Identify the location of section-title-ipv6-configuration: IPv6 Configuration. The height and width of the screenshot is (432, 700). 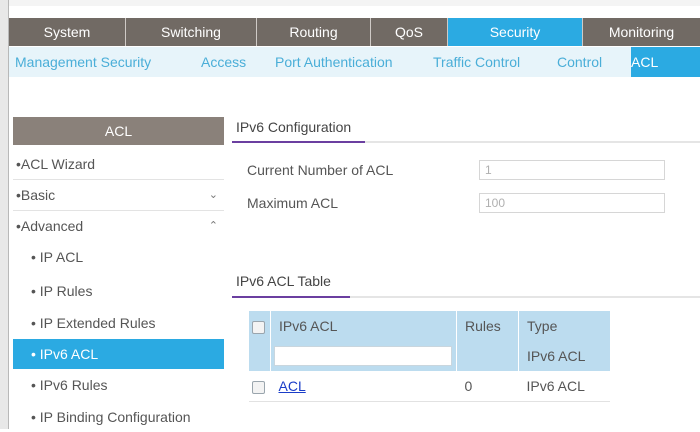
(294, 127).